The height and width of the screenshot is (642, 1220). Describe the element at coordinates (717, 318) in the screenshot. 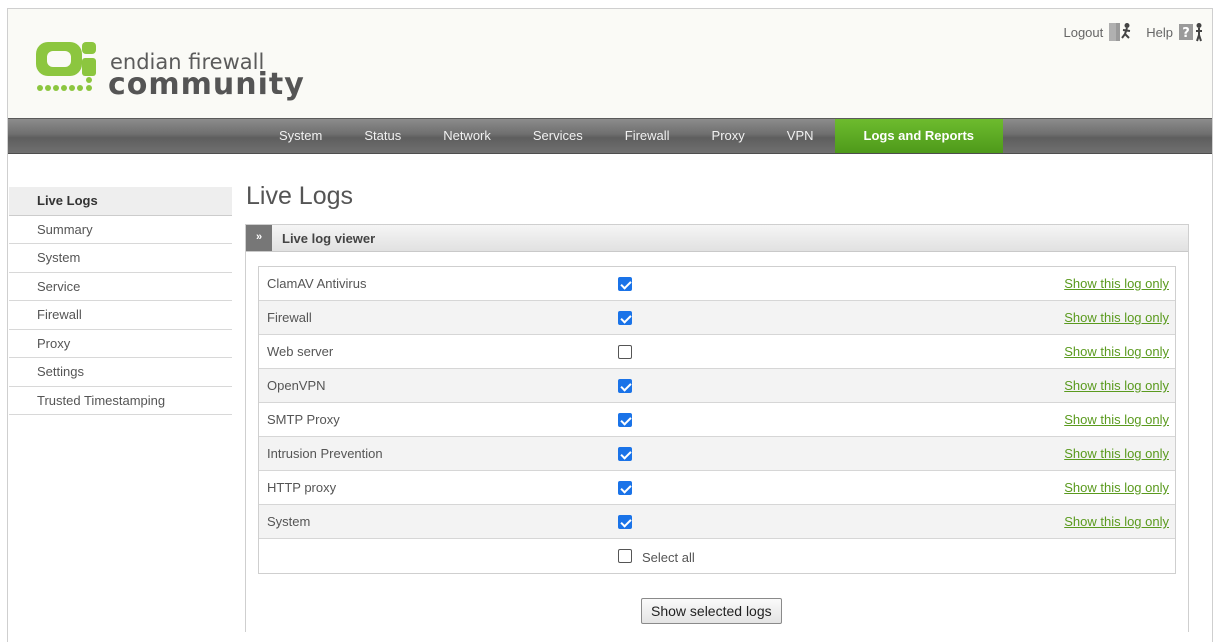

I see `log-row: Firewall Show this log only` at that location.